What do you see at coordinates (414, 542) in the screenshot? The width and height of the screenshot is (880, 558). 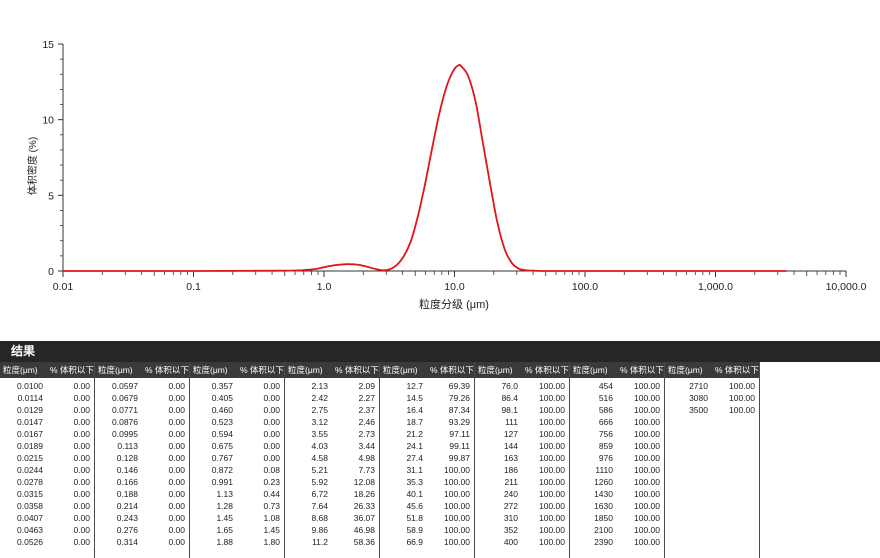 I see `size-cell: 66.9` at bounding box center [414, 542].